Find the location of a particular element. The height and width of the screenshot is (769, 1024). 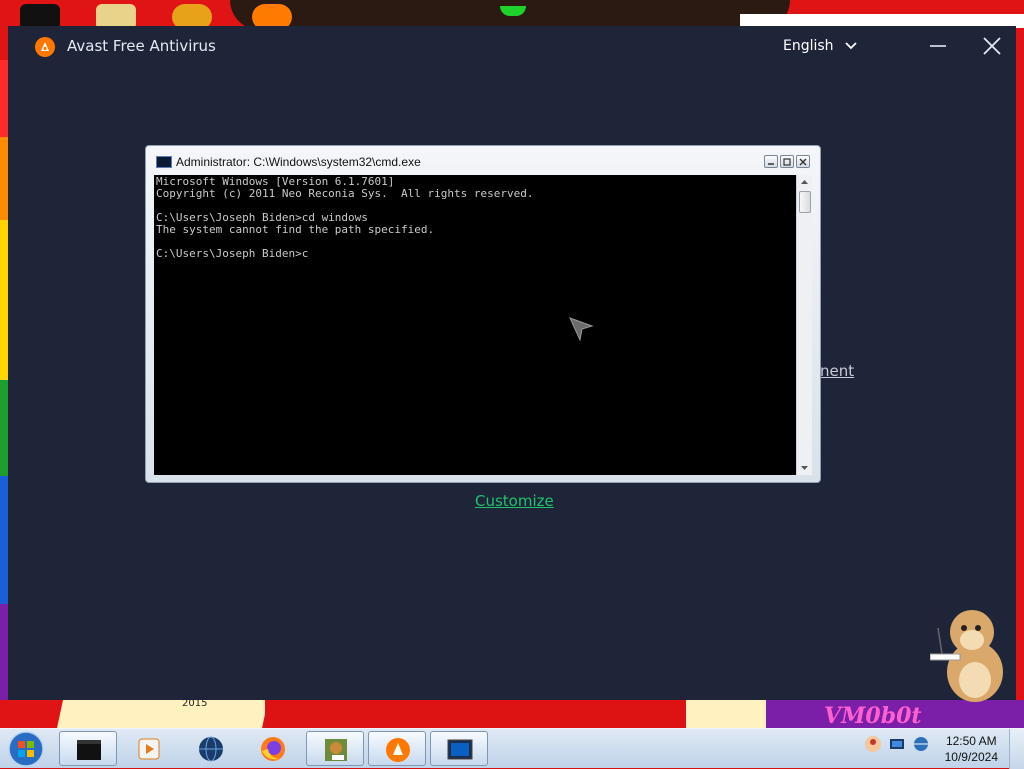

taskbar-globe-button is located at coordinates (211, 748).